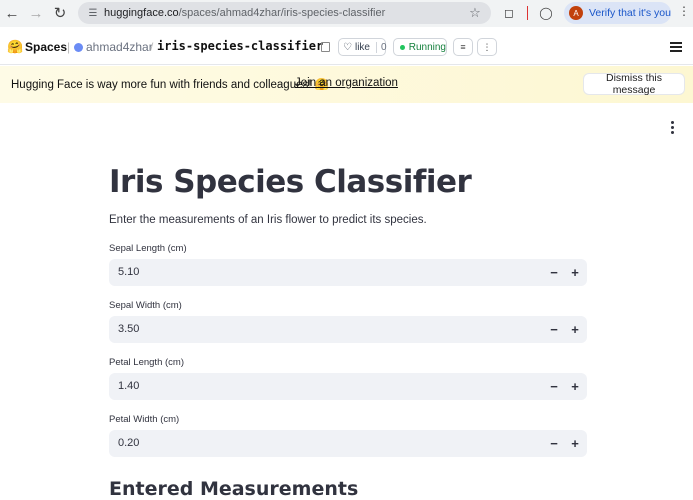 This screenshot has width=693, height=500. What do you see at coordinates (141, 13) in the screenshot?
I see `url-host: huggingface.co` at bounding box center [141, 13].